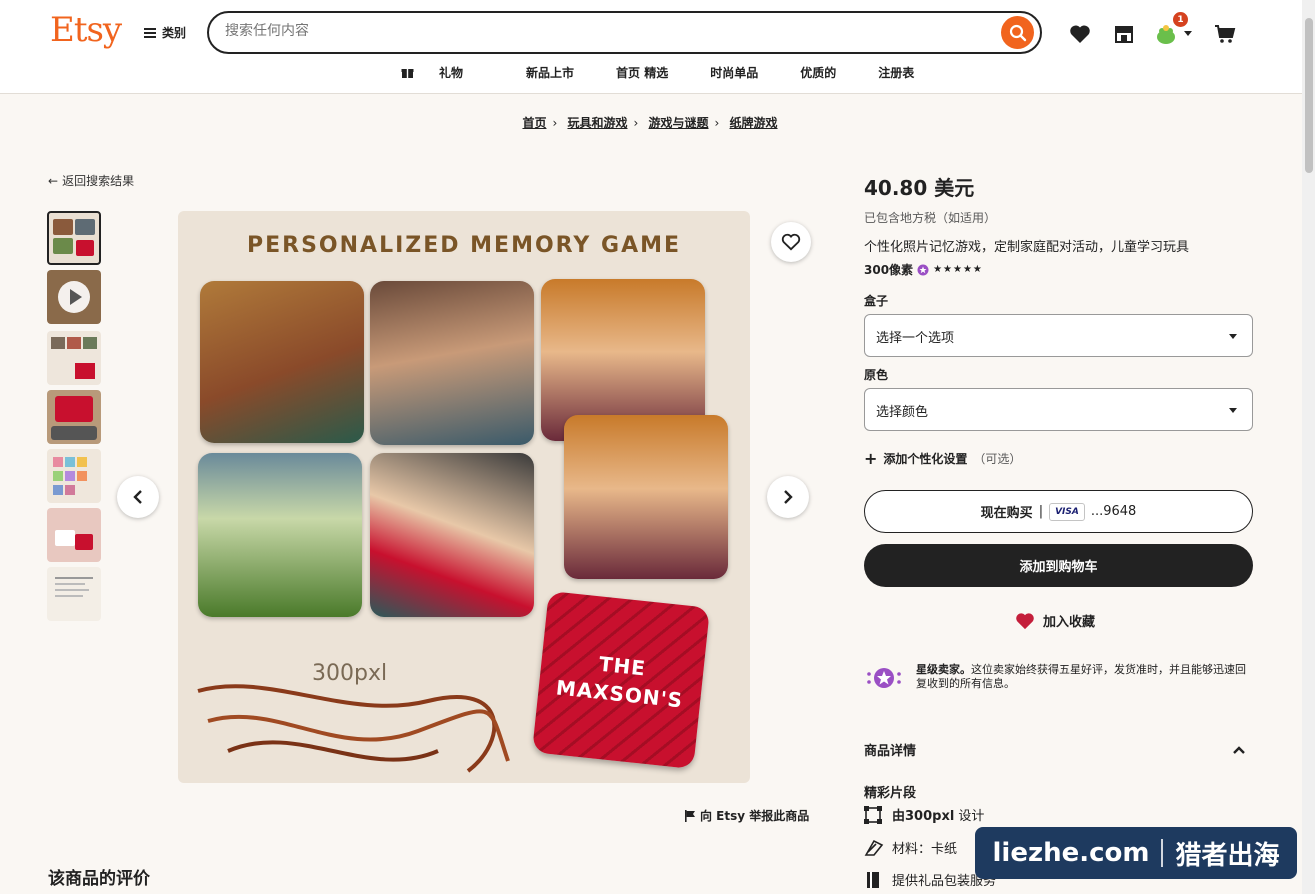 The width and height of the screenshot is (1315, 894). I want to click on buy-now-button: 现在购买 | VISA ...9648, so click(1058, 511).